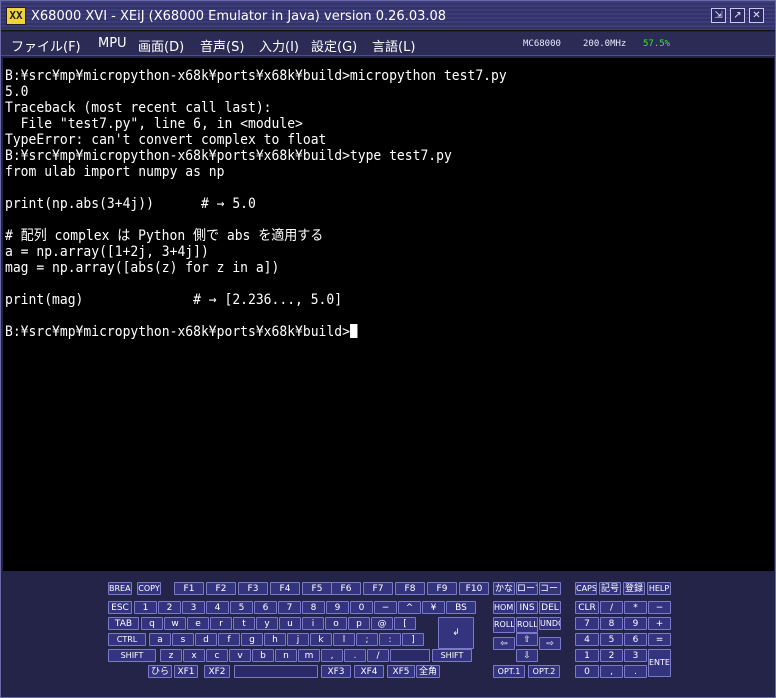 The image size is (776, 698). What do you see at coordinates (275, 639) in the screenshot?
I see `keyboard-key: h` at bounding box center [275, 639].